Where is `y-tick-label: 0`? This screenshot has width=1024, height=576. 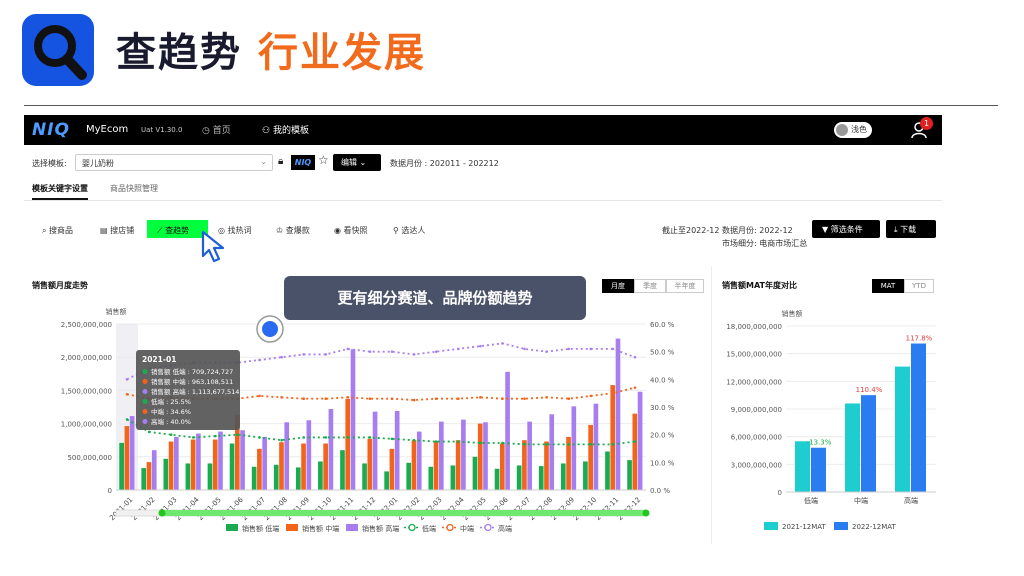
y-tick-label: 0 is located at coordinates (110, 491).